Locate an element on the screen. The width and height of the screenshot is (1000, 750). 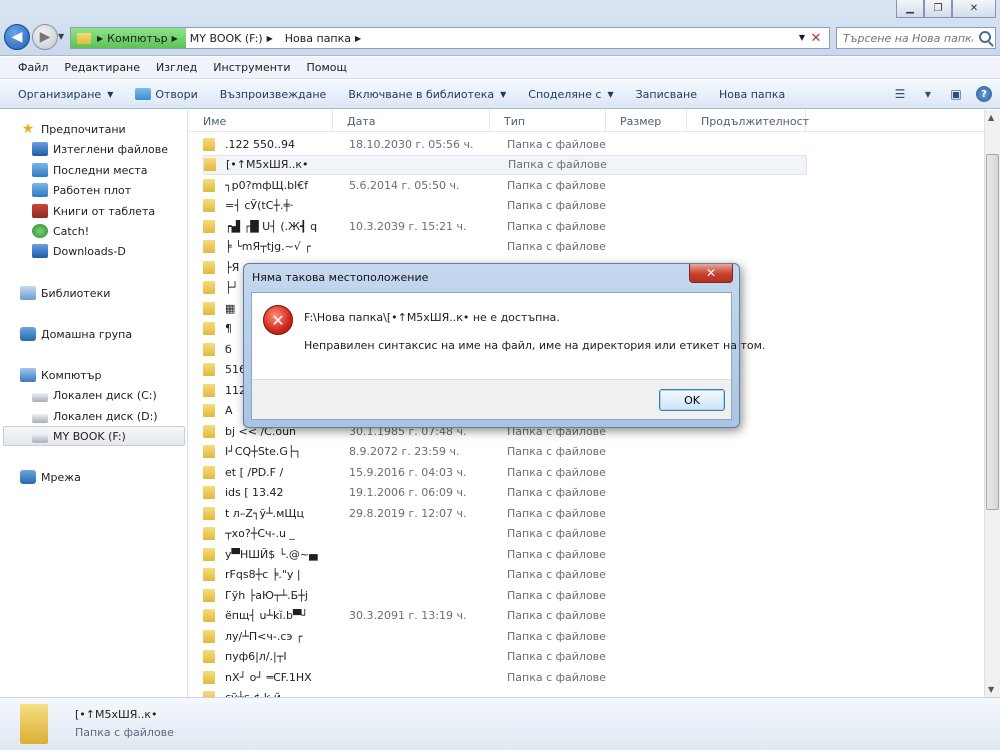
file-row: ┬хо?┼Сч-.u _ Папка с файлове is located at coordinates (505, 534).